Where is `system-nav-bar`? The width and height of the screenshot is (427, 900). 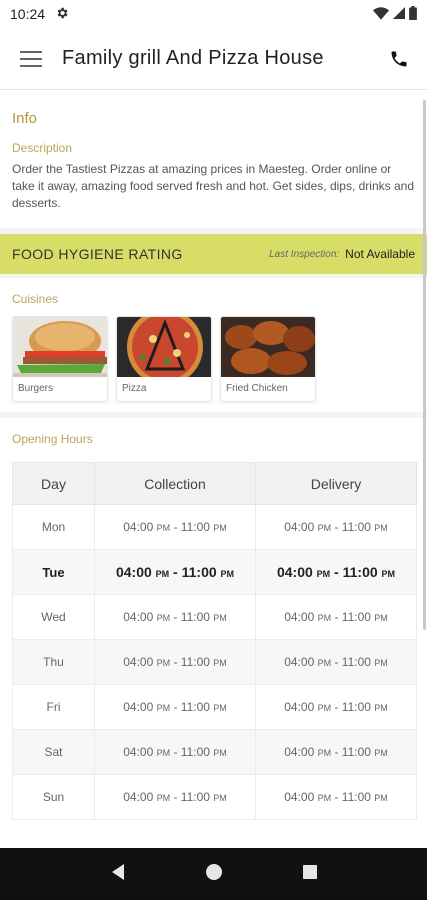 system-nav-bar is located at coordinates (213, 874).